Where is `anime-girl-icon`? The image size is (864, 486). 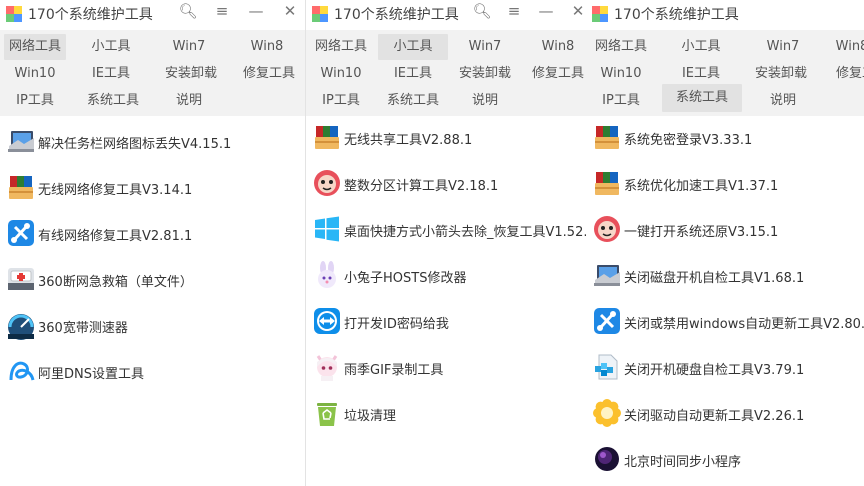
anime-girl-icon is located at coordinates (327, 367).